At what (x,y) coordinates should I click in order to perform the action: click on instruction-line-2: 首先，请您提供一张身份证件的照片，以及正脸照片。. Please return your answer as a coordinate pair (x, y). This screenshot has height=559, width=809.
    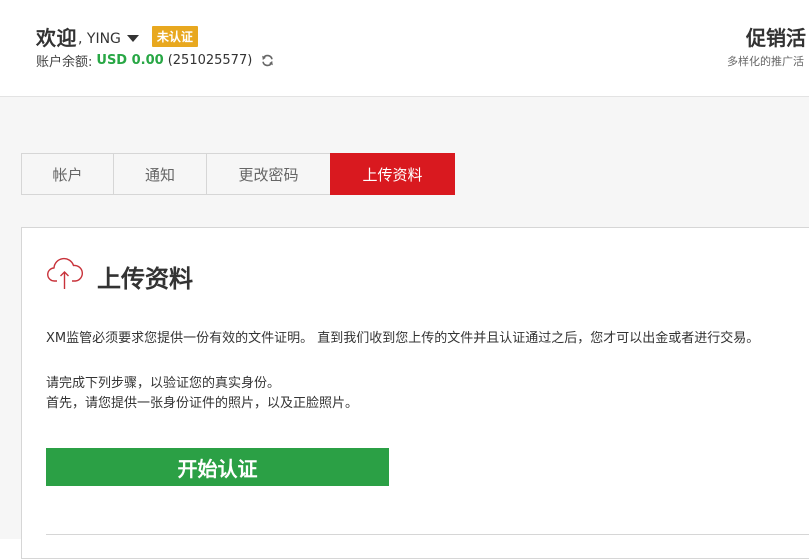
    Looking at the image, I should click on (202, 403).